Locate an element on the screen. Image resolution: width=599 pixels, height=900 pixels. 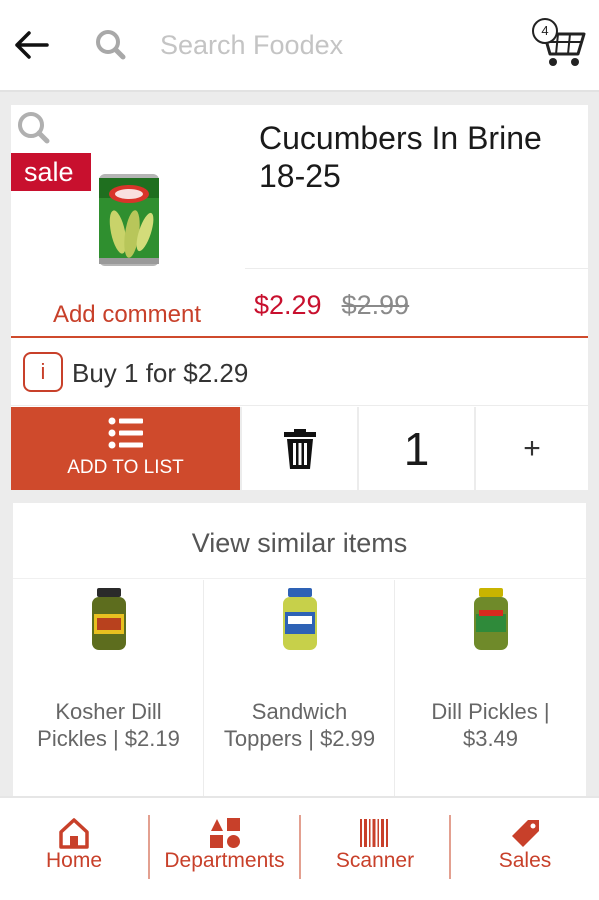
nav-departments: Departments is located at coordinates (224, 849).